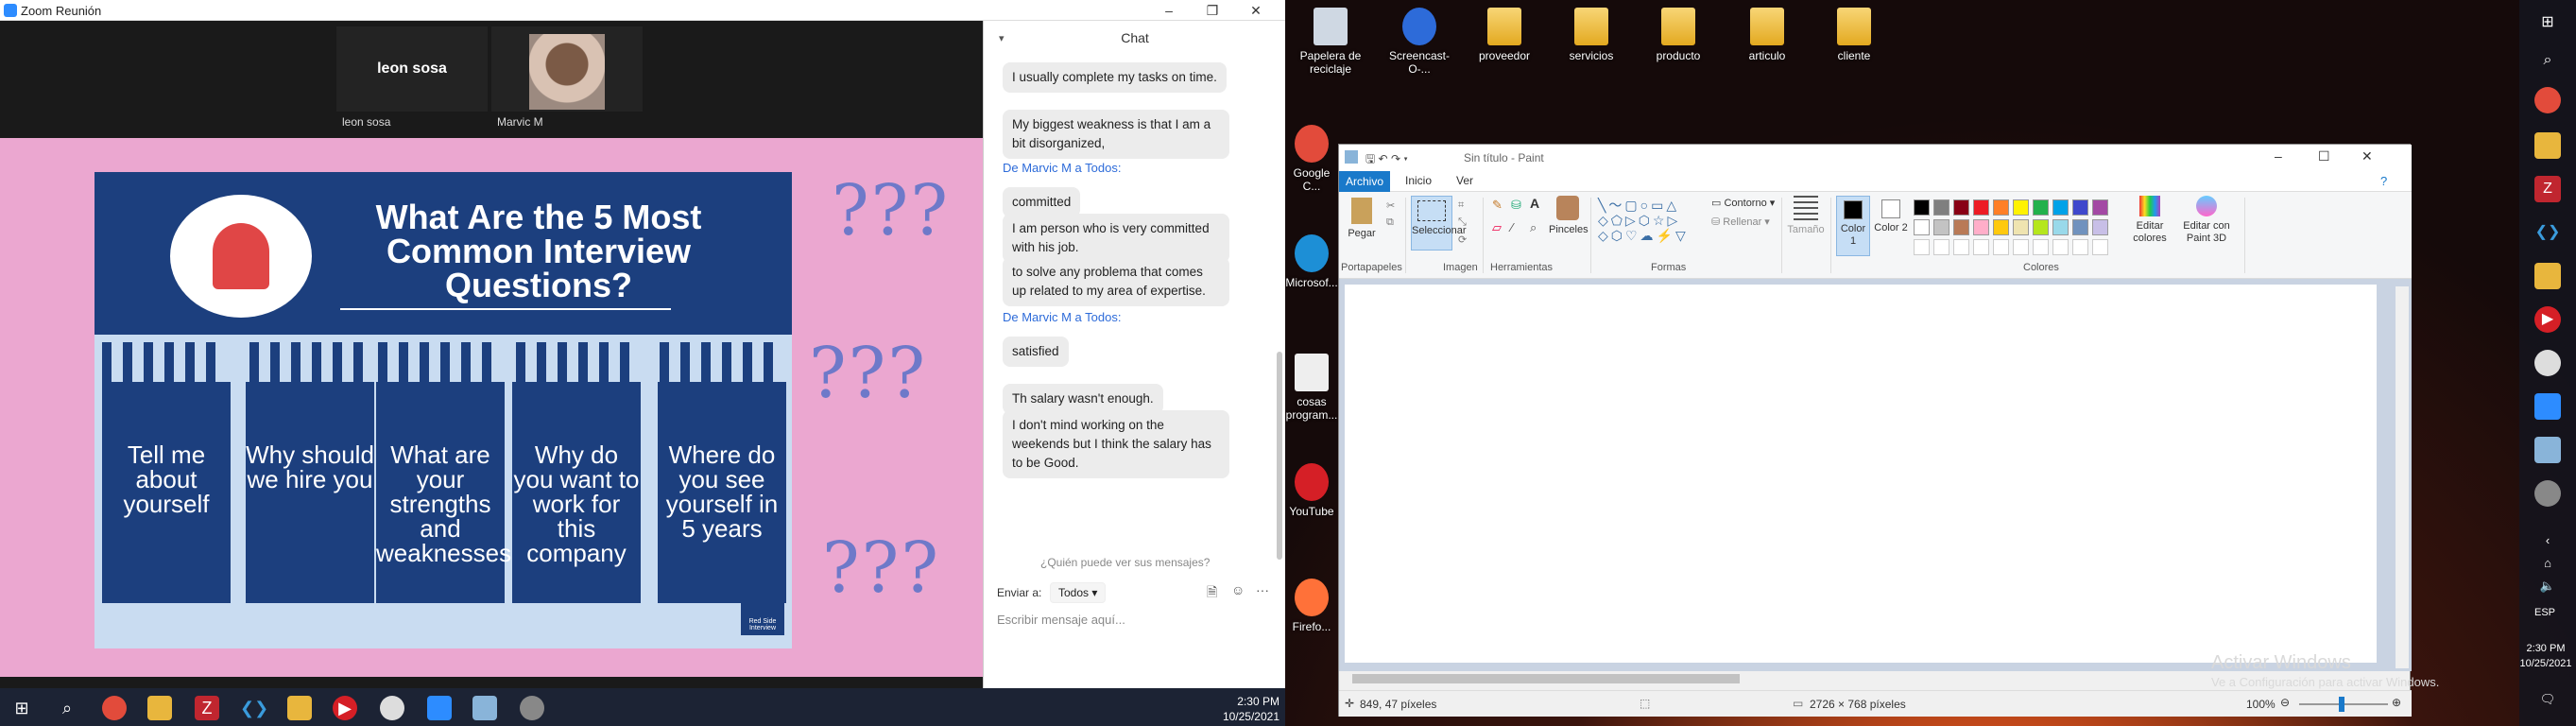 This screenshot has height=726, width=2576. Describe the element at coordinates (1497, 227) in the screenshot. I see `eraser-icon: ▱` at that location.